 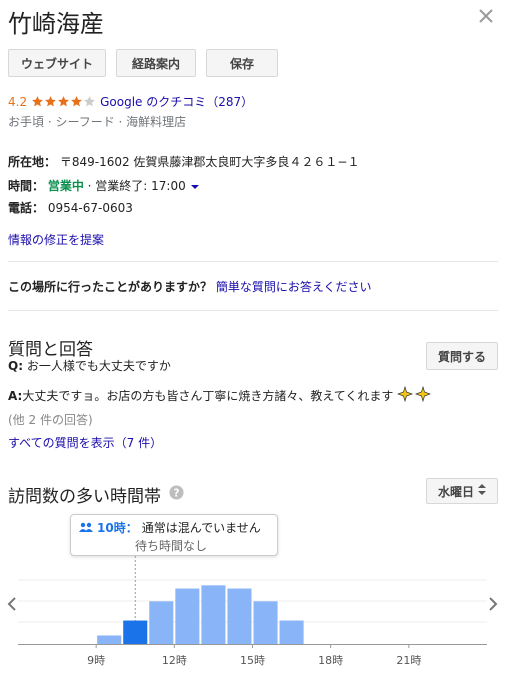 What do you see at coordinates (97, 366) in the screenshot?
I see `q-text: お一人様でも大丈夫ですか` at bounding box center [97, 366].